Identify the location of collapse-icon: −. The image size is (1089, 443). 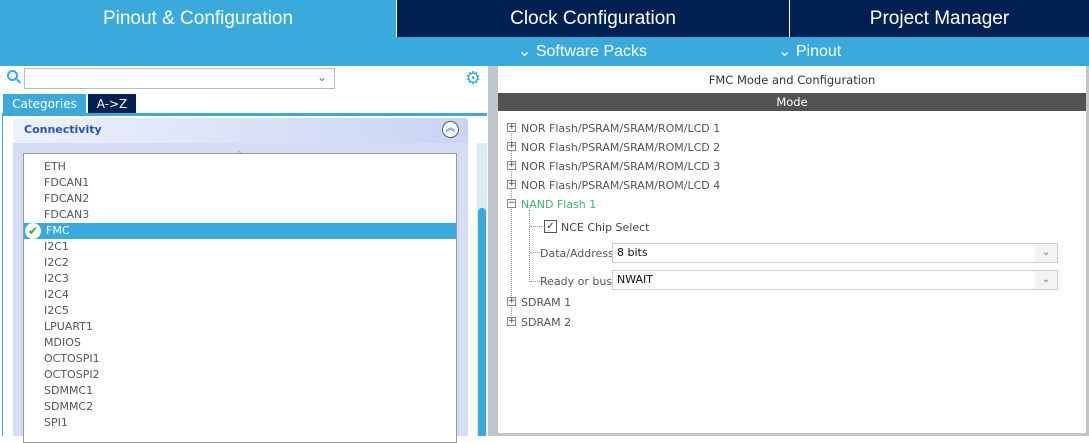
(511, 203).